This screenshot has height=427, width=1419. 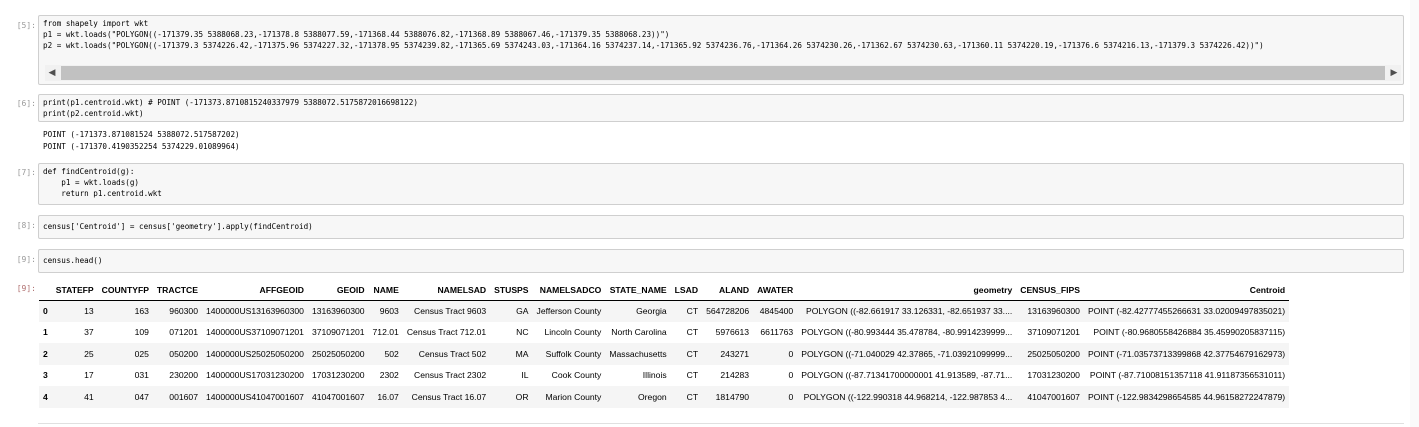 I want to click on table-cell: Suffolk County, so click(x=573, y=353).